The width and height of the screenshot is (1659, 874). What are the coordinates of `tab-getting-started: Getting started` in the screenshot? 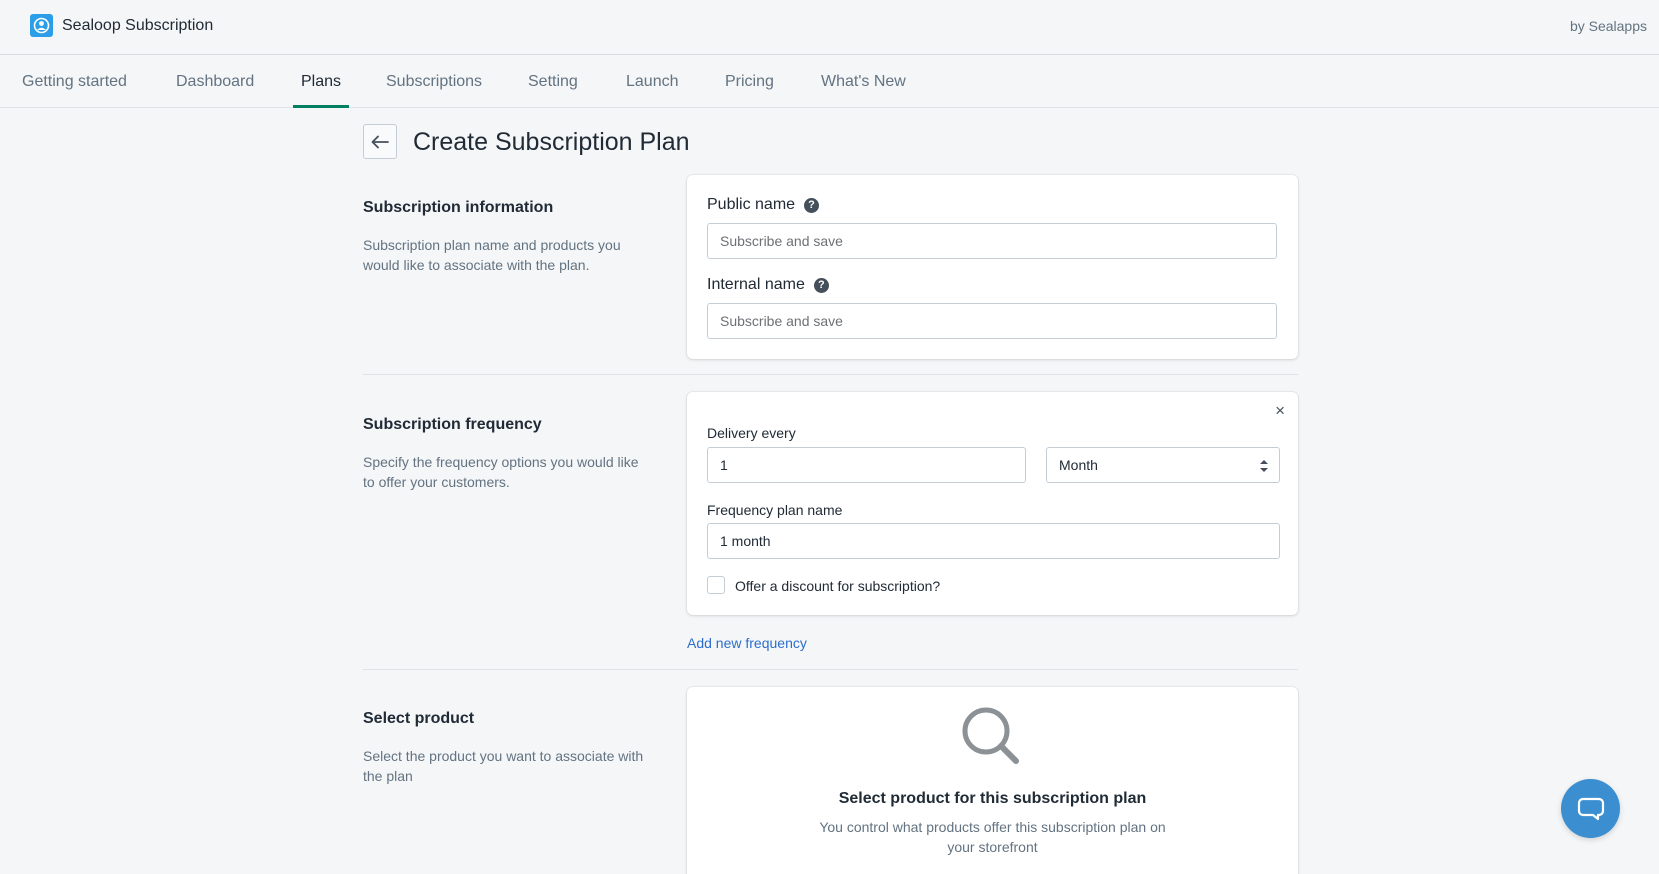 It's located at (74, 81).